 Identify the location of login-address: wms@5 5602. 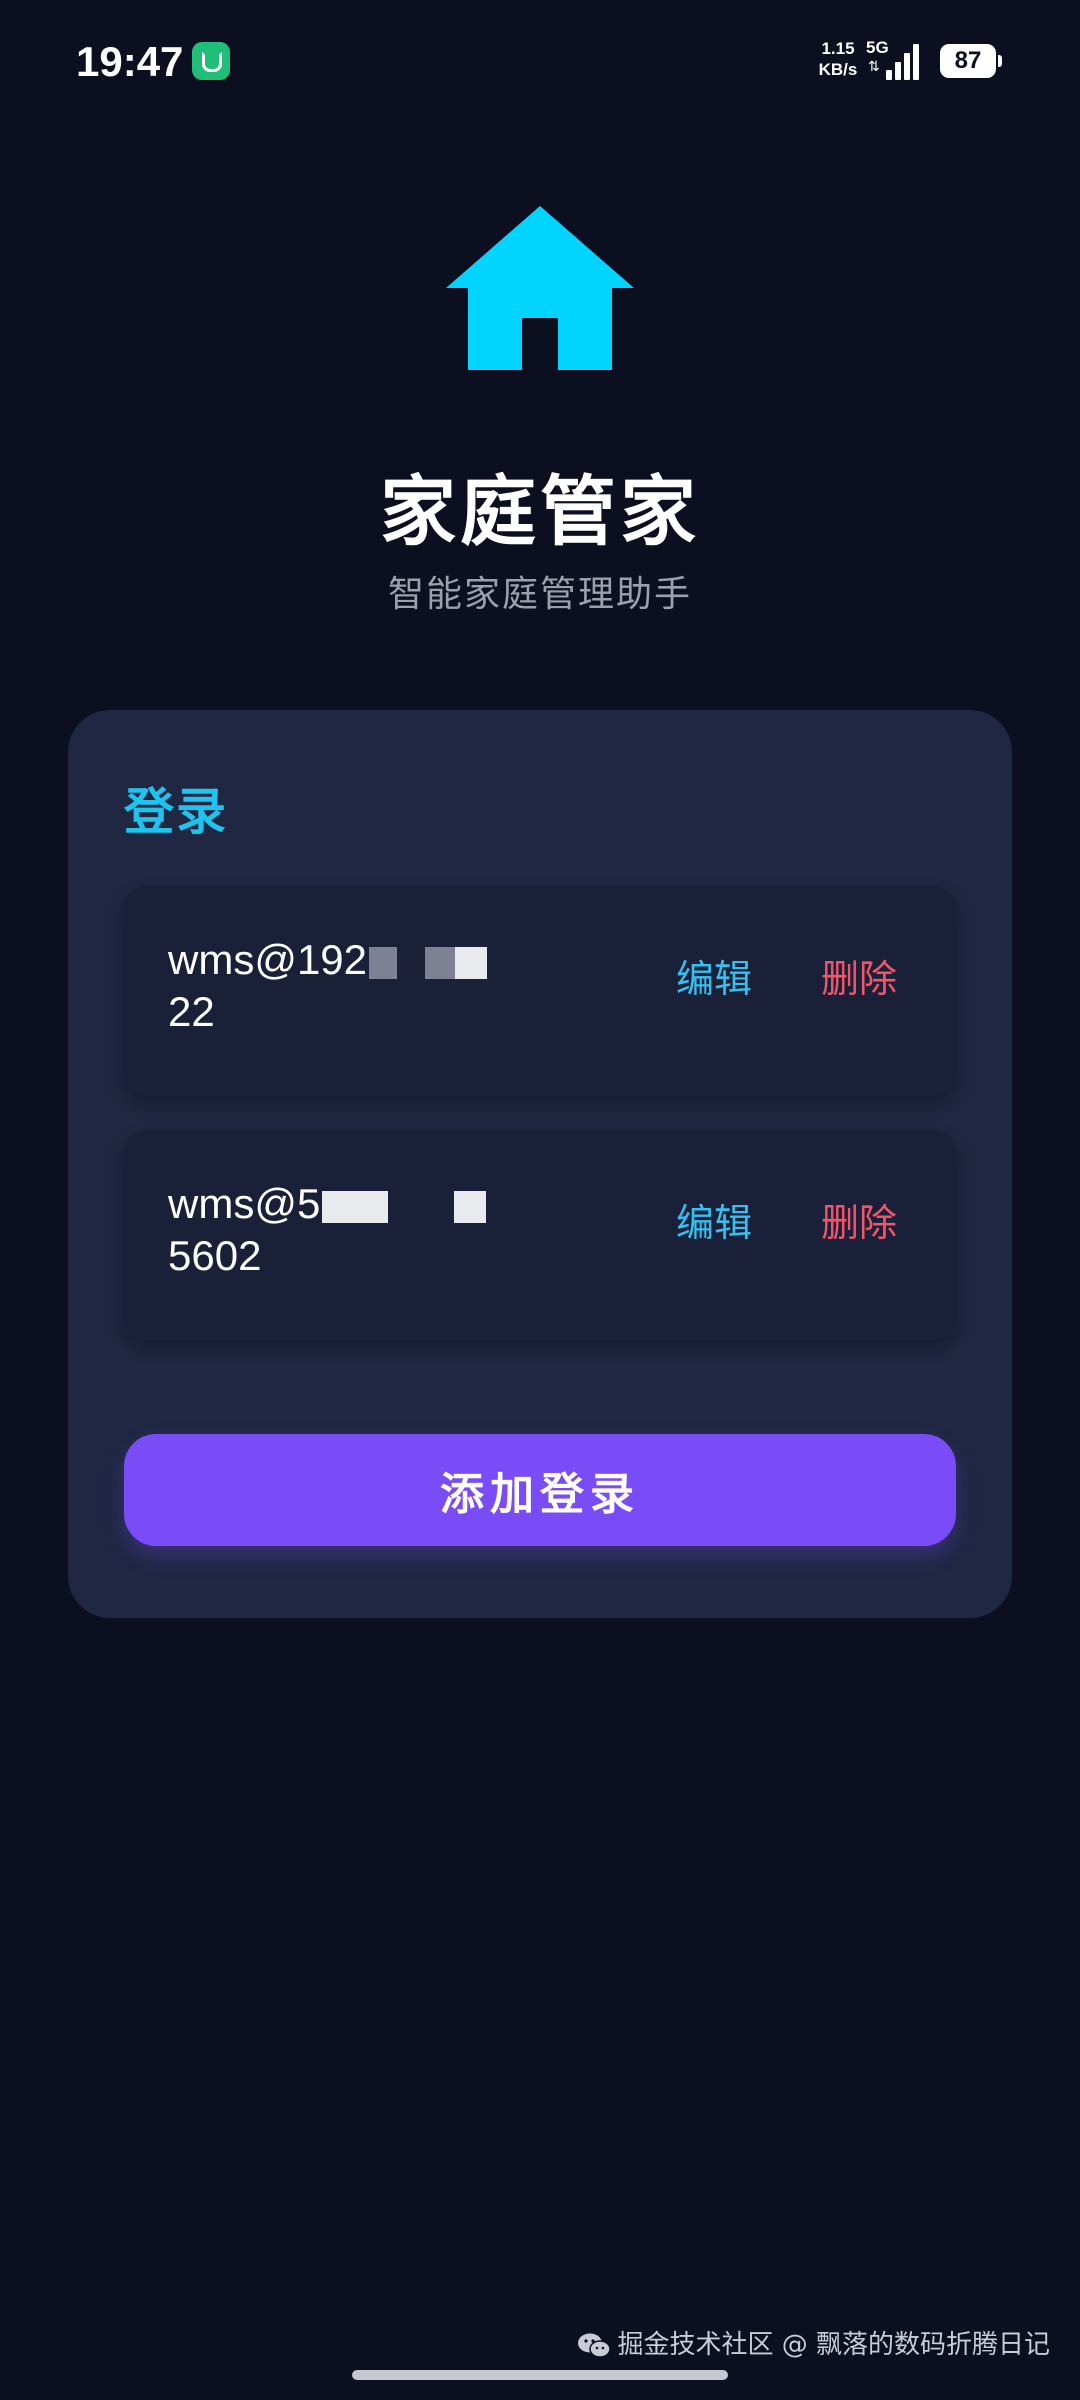
(408, 1230).